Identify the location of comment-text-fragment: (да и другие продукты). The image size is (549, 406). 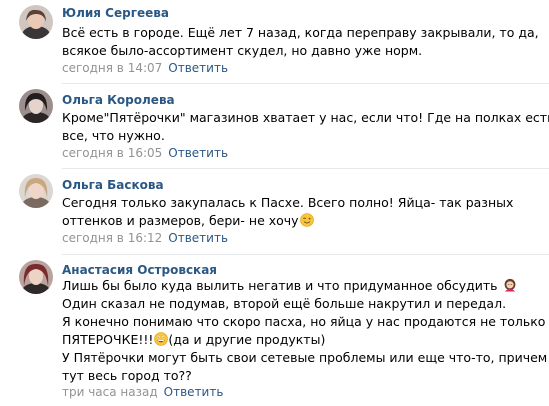
(247, 339).